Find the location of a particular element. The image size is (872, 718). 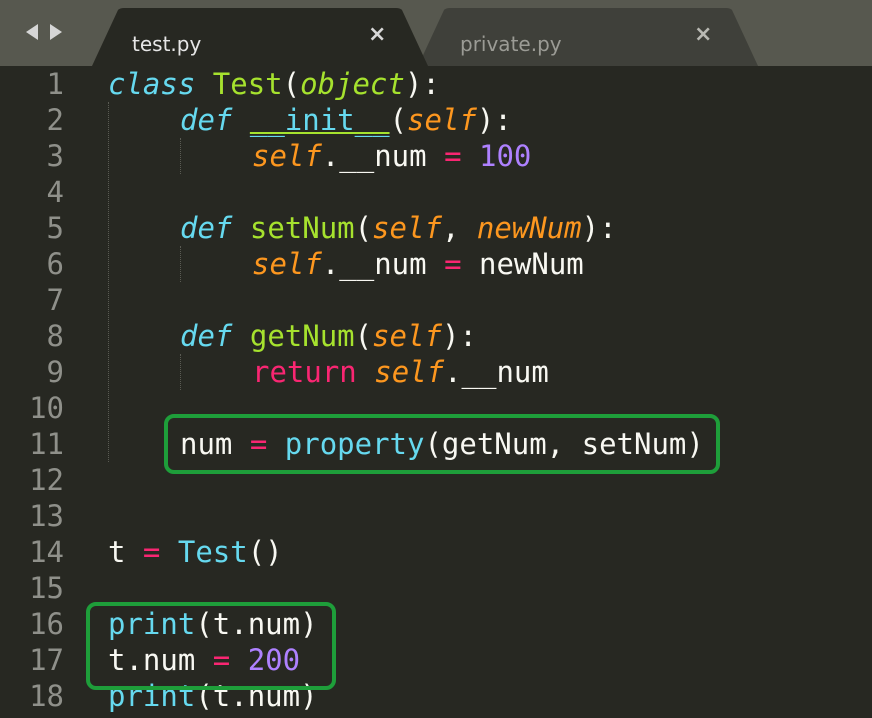

line-number: 3 is located at coordinates (55, 156).